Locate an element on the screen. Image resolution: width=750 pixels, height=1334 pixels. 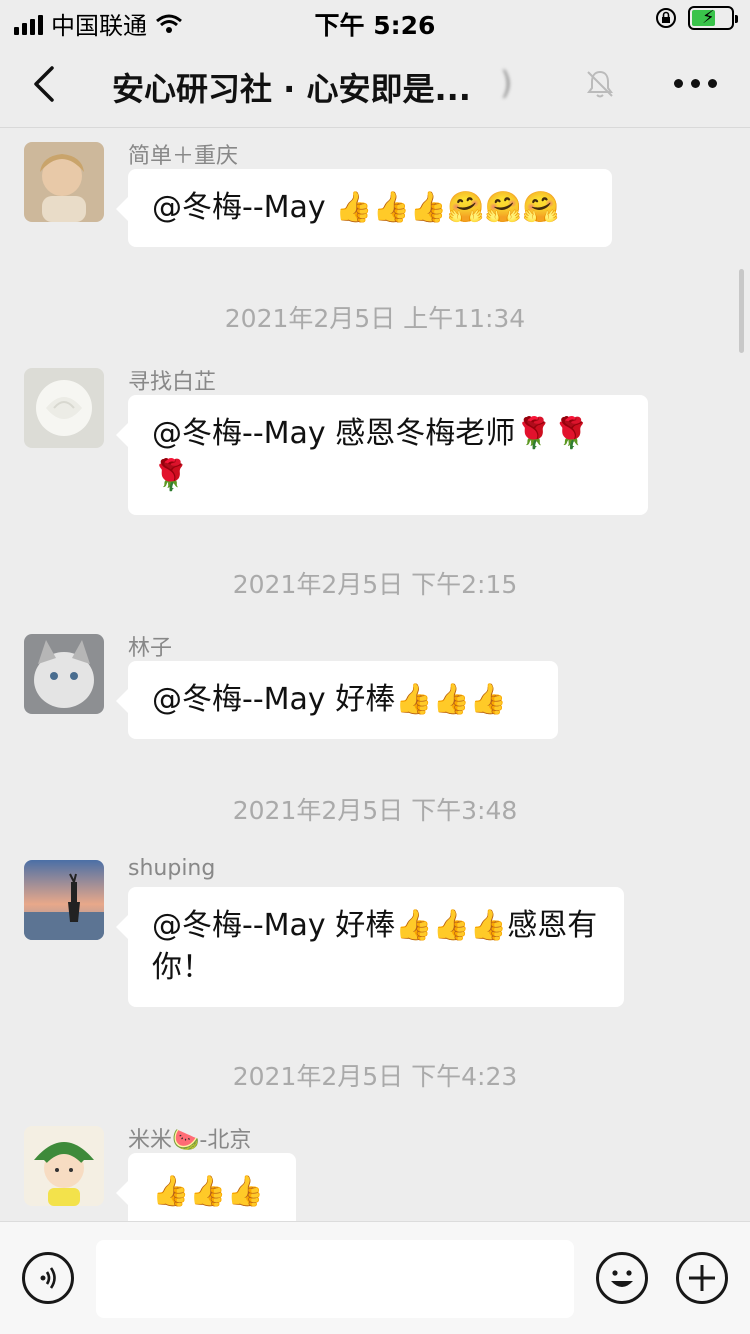
smiley-icon is located at coordinates (622, 1278).